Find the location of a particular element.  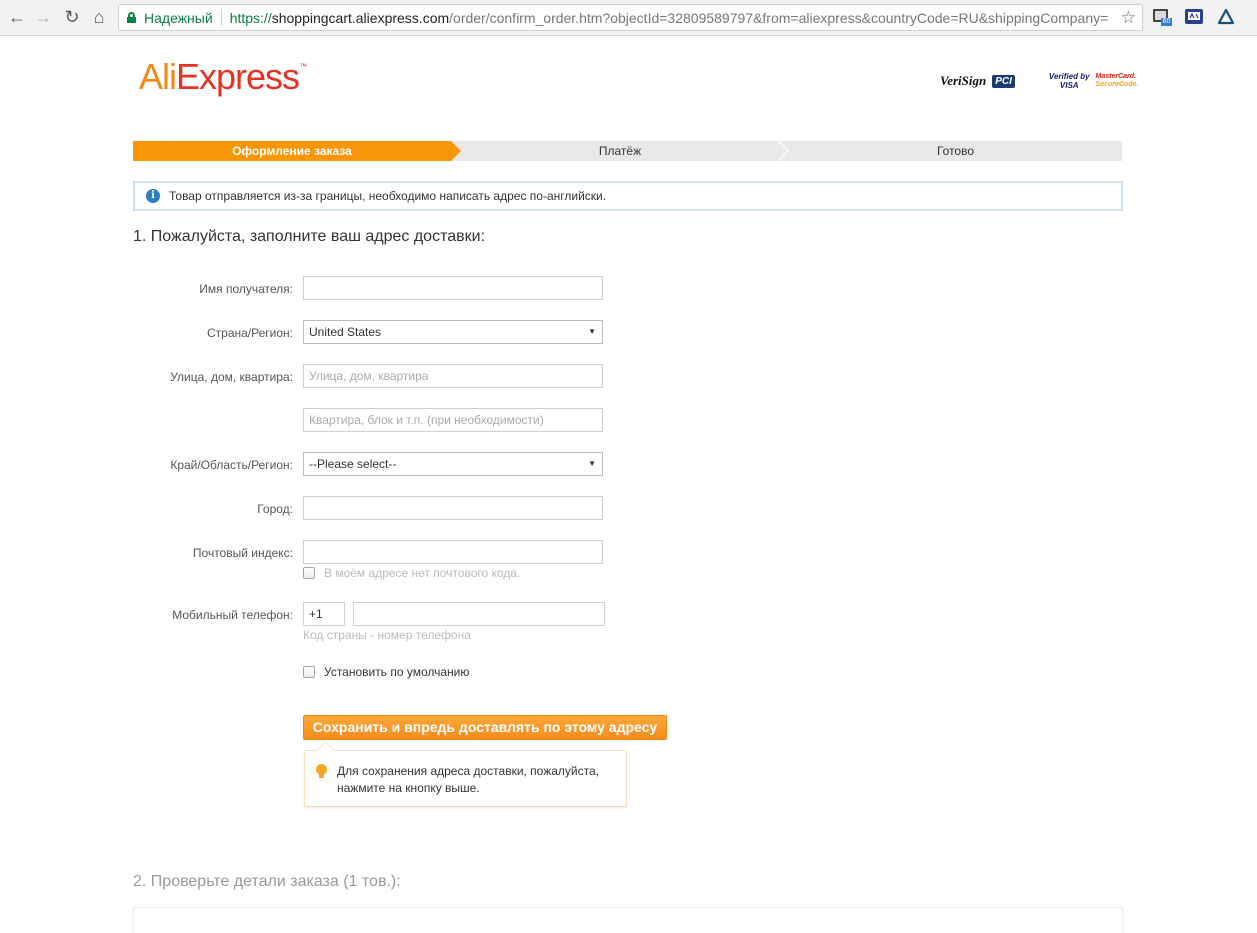

phone-country-code-input: +1 is located at coordinates (324, 614).